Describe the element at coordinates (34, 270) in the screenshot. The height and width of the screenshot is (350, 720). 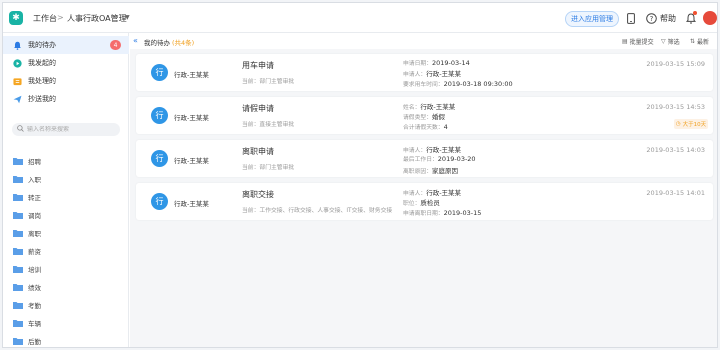
I see `category-label: 培训` at that location.